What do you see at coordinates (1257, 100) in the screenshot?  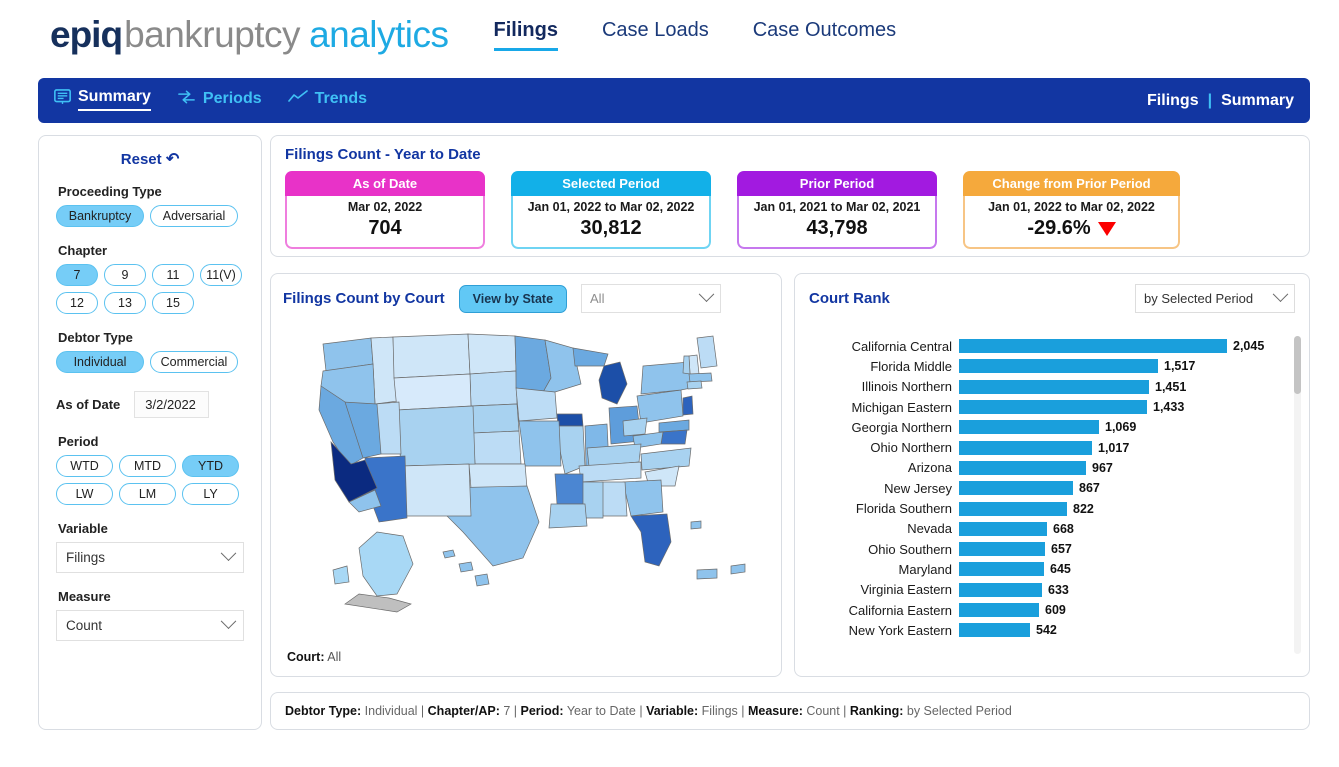 I see `breadcrumb-page: Summary` at bounding box center [1257, 100].